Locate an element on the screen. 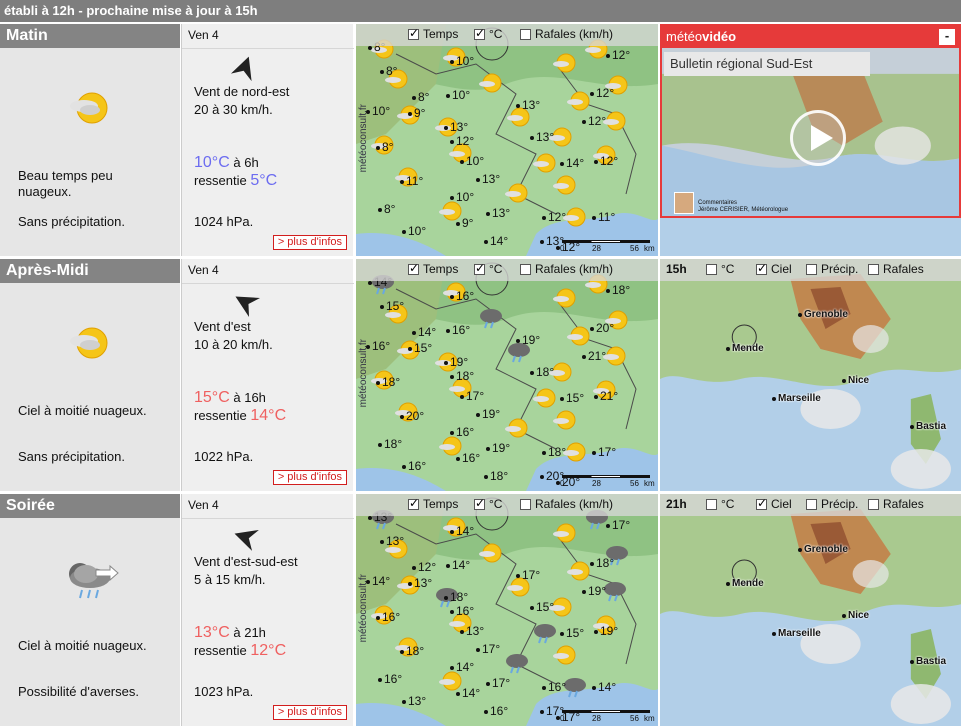  map-temperature-label: 18° is located at coordinates (621, 290).